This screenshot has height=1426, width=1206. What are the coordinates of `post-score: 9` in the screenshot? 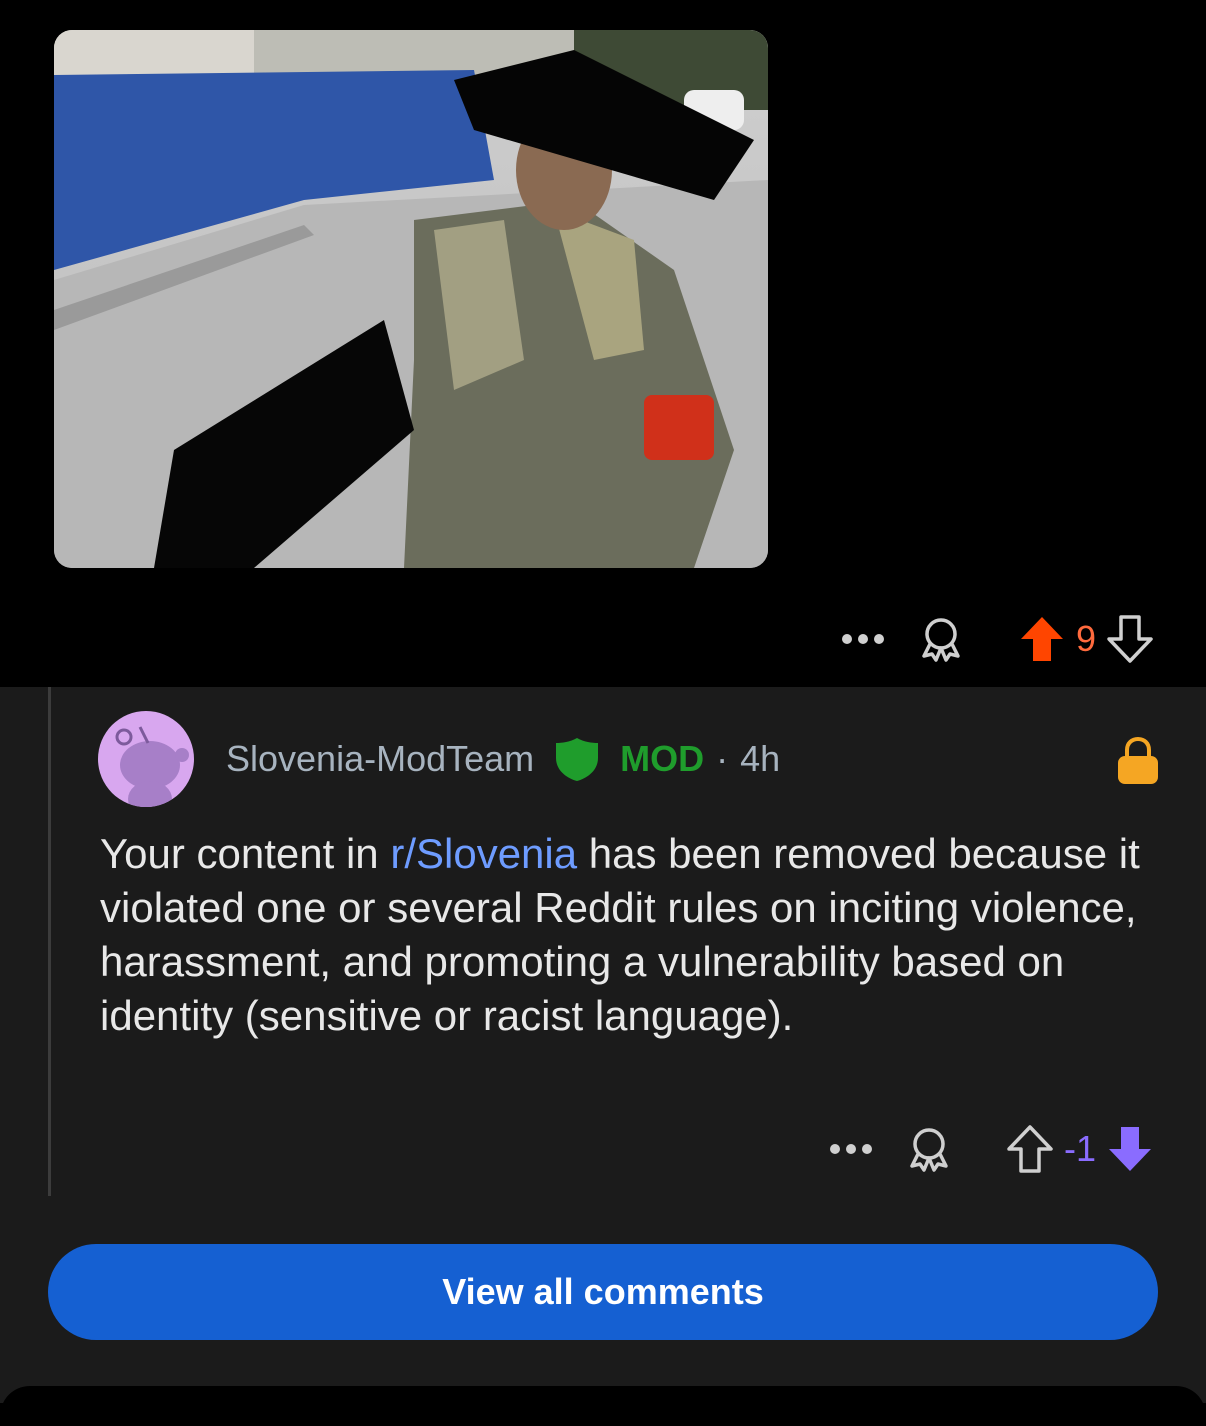 It's located at (1085, 638).